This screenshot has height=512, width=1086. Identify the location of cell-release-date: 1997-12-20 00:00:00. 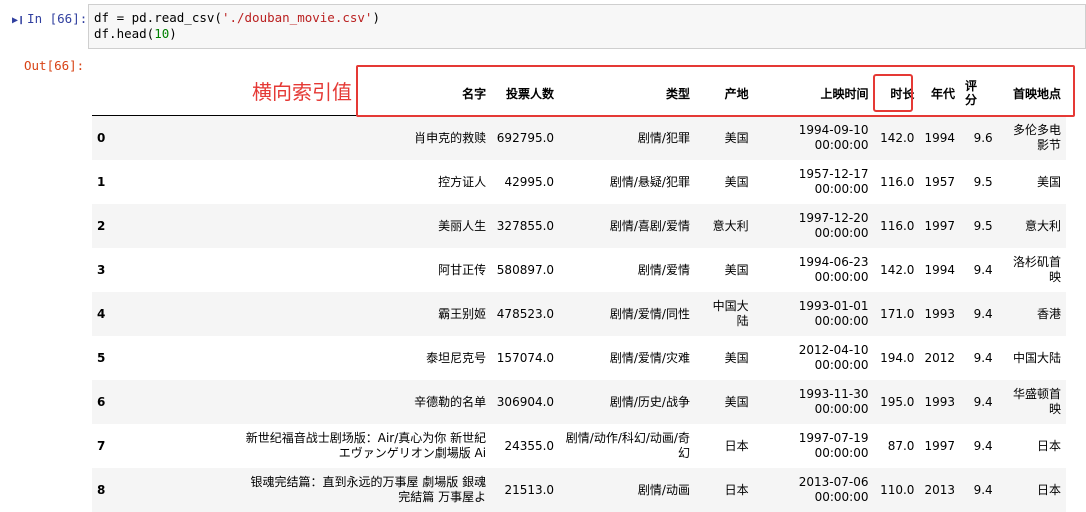
(814, 226).